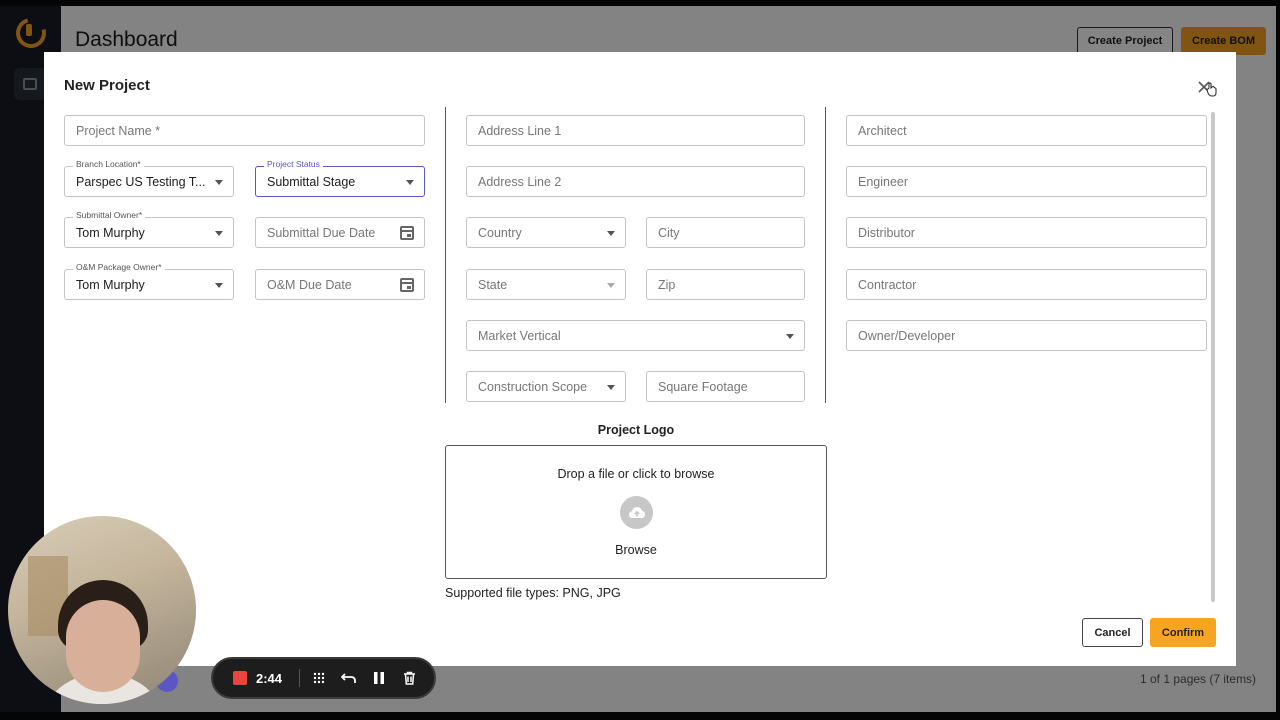  I want to click on construction-scope-placeholder: Construction Scope, so click(533, 387).